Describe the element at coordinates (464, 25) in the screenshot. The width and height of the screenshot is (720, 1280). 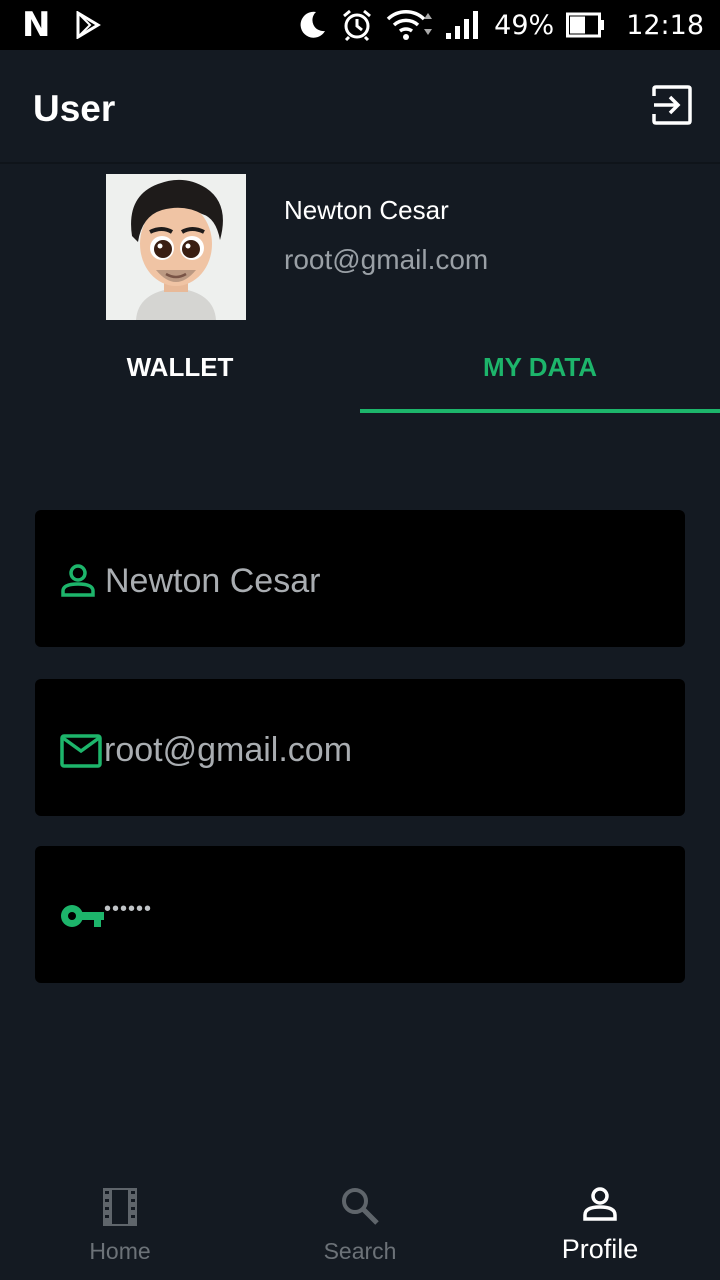
I see `signal-icon` at that location.